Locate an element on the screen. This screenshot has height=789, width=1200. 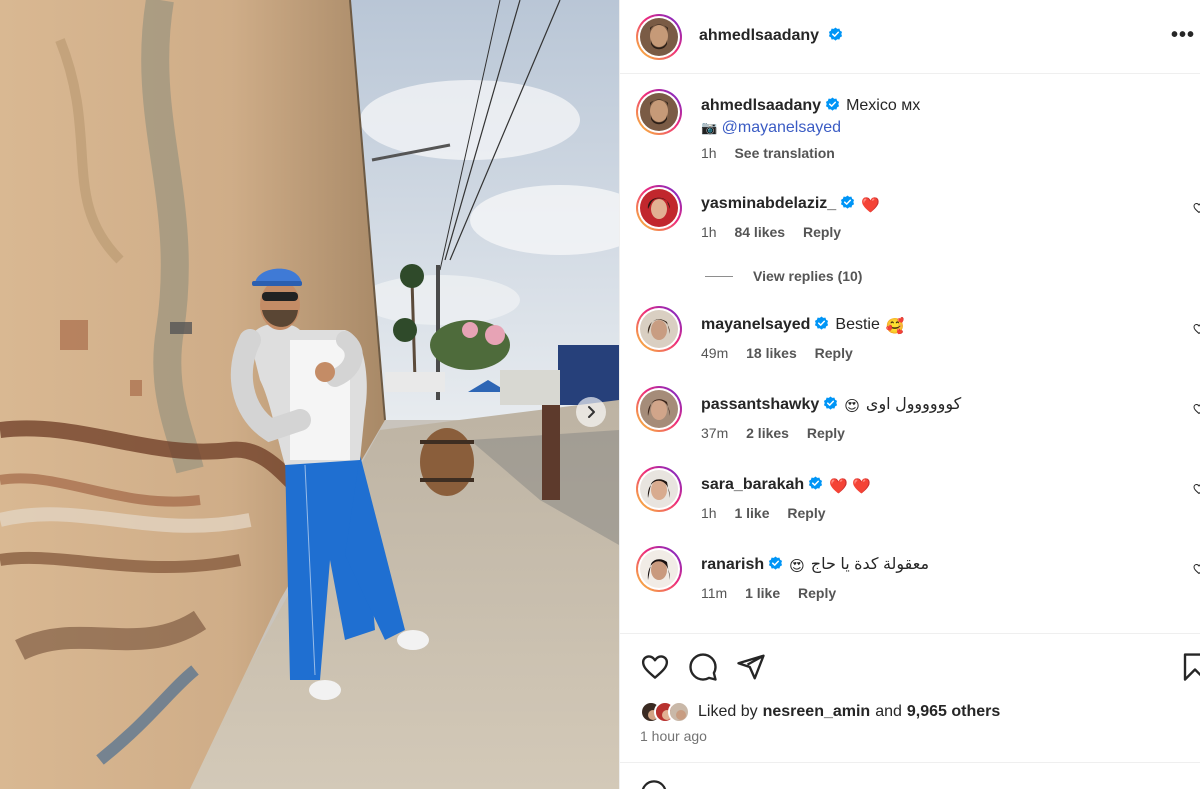
comment-likes: 2 likes is located at coordinates (767, 433).